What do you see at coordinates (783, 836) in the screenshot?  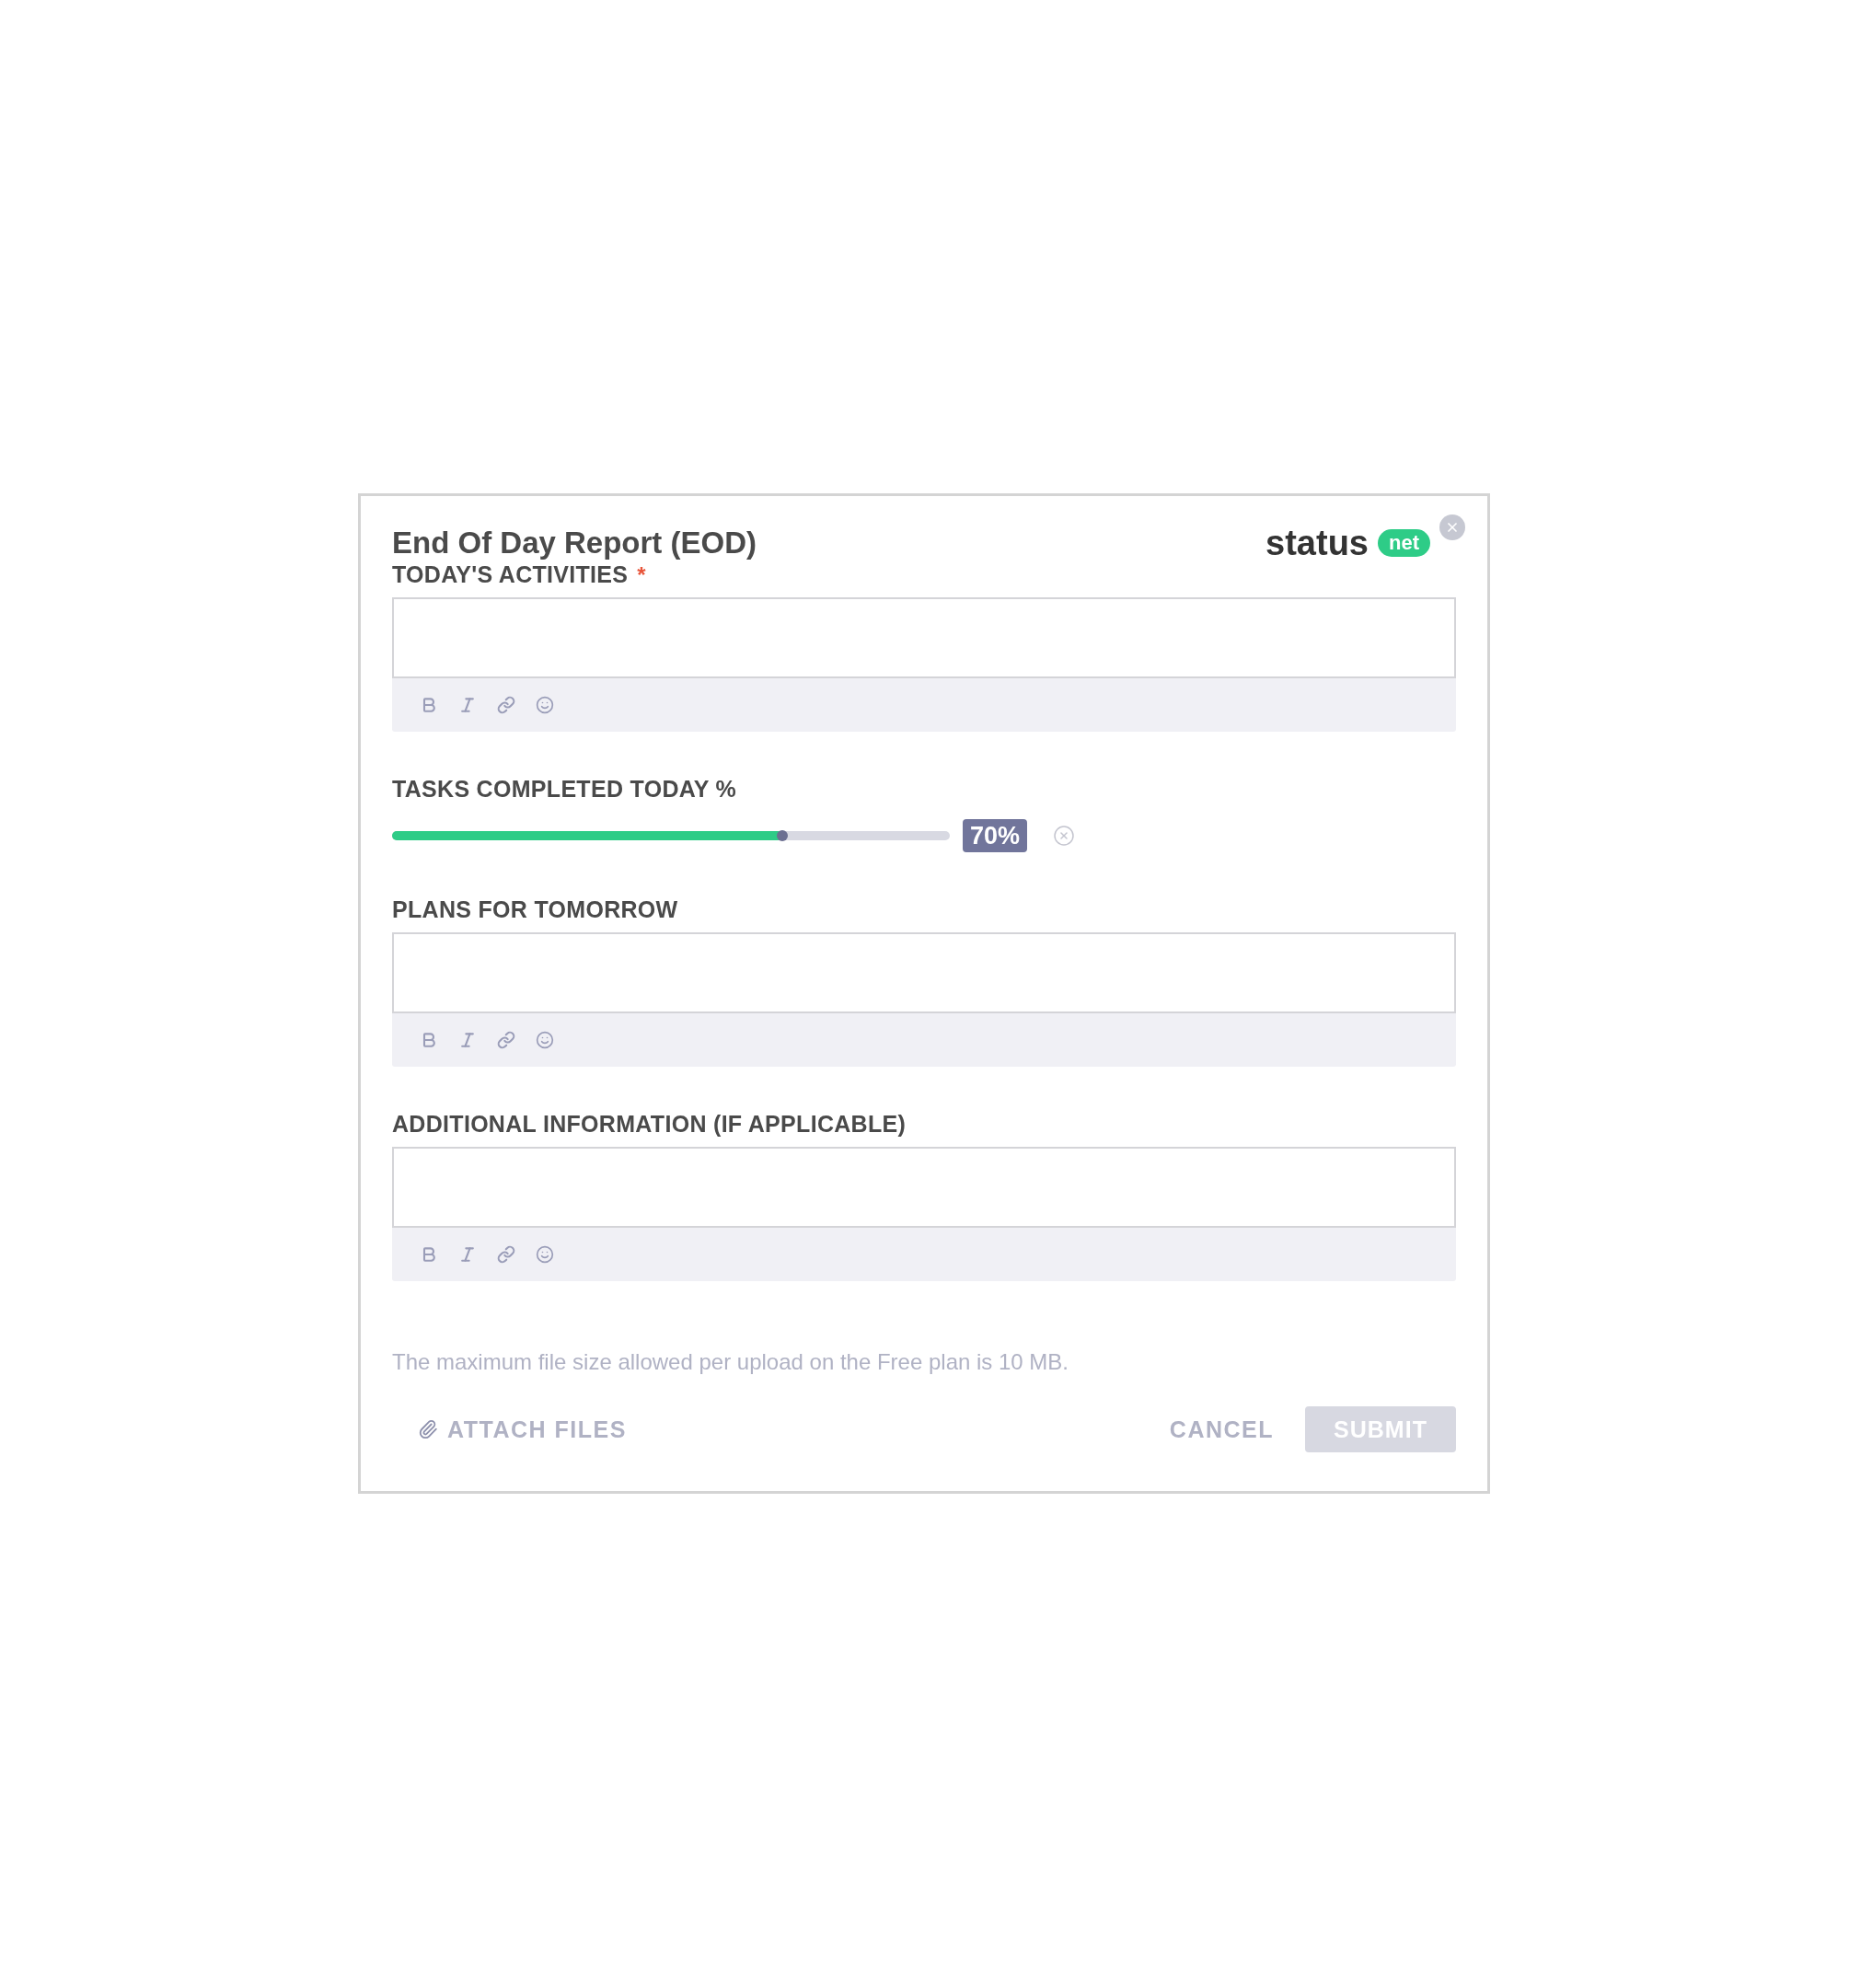 I see `slider-handle` at bounding box center [783, 836].